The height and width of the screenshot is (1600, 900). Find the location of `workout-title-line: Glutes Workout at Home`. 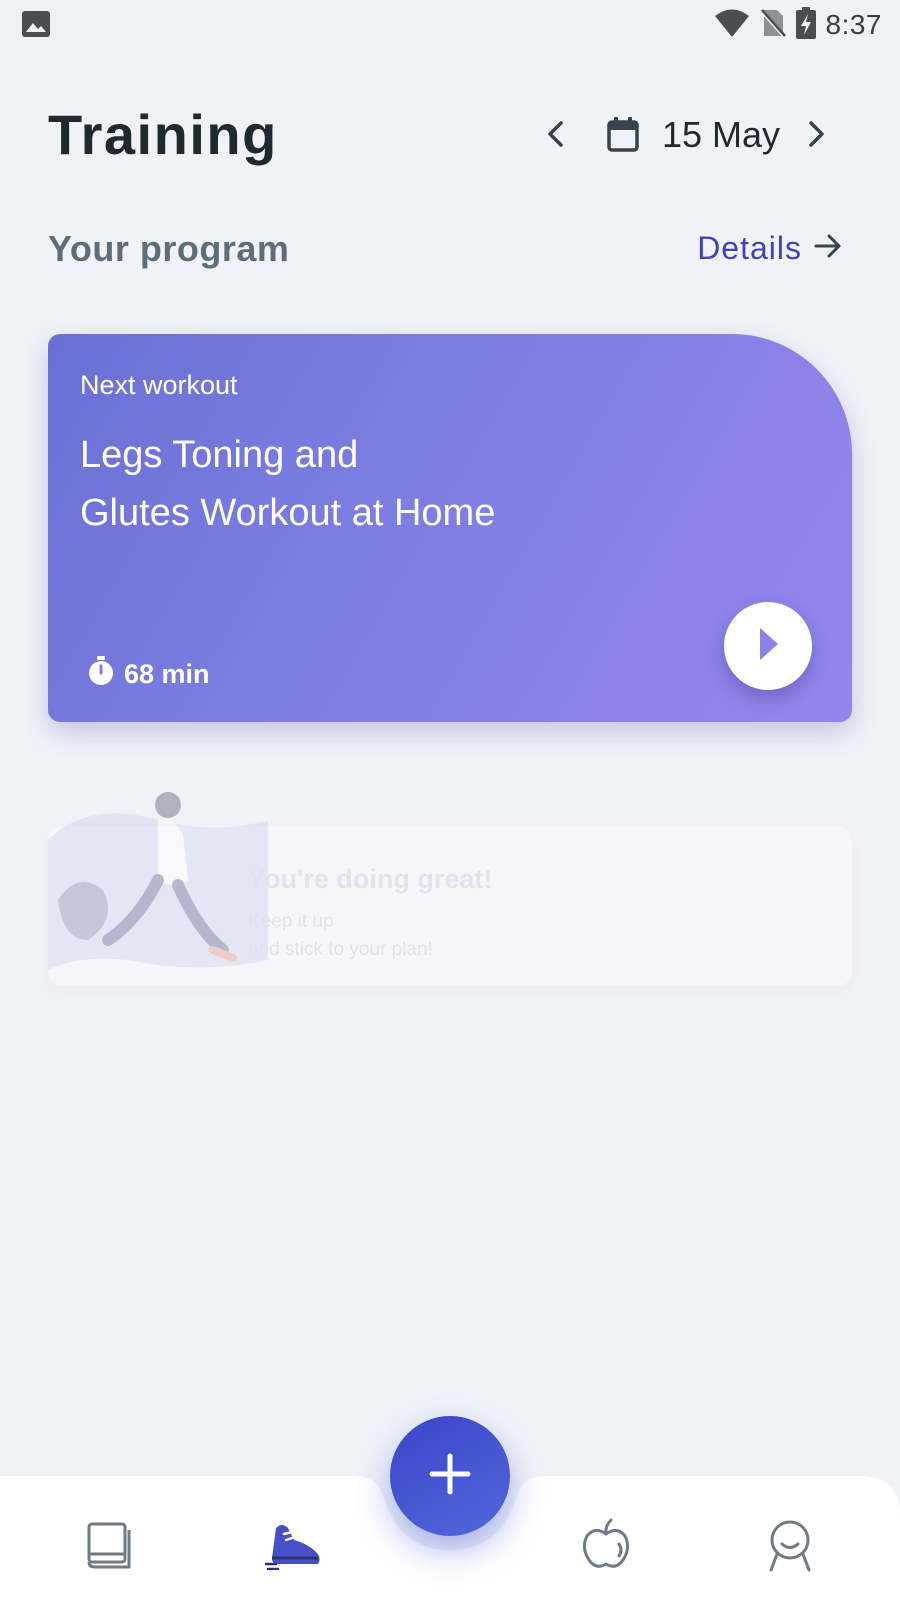

workout-title-line: Glutes Workout at Home is located at coordinates (288, 513).